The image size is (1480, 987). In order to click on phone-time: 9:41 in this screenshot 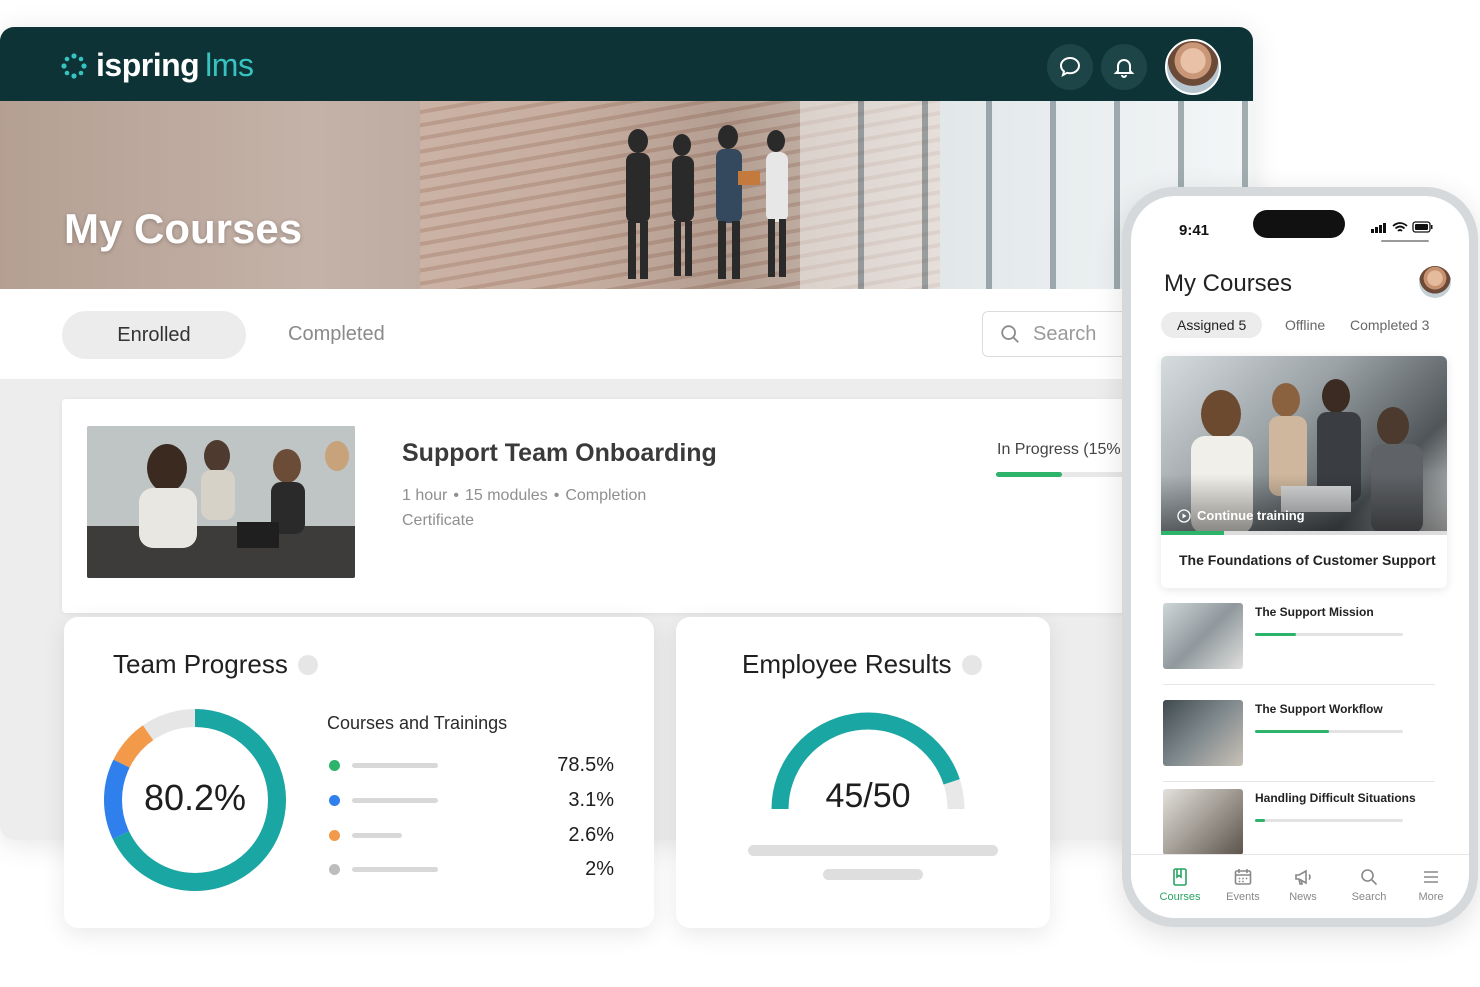, I will do `click(1194, 230)`.